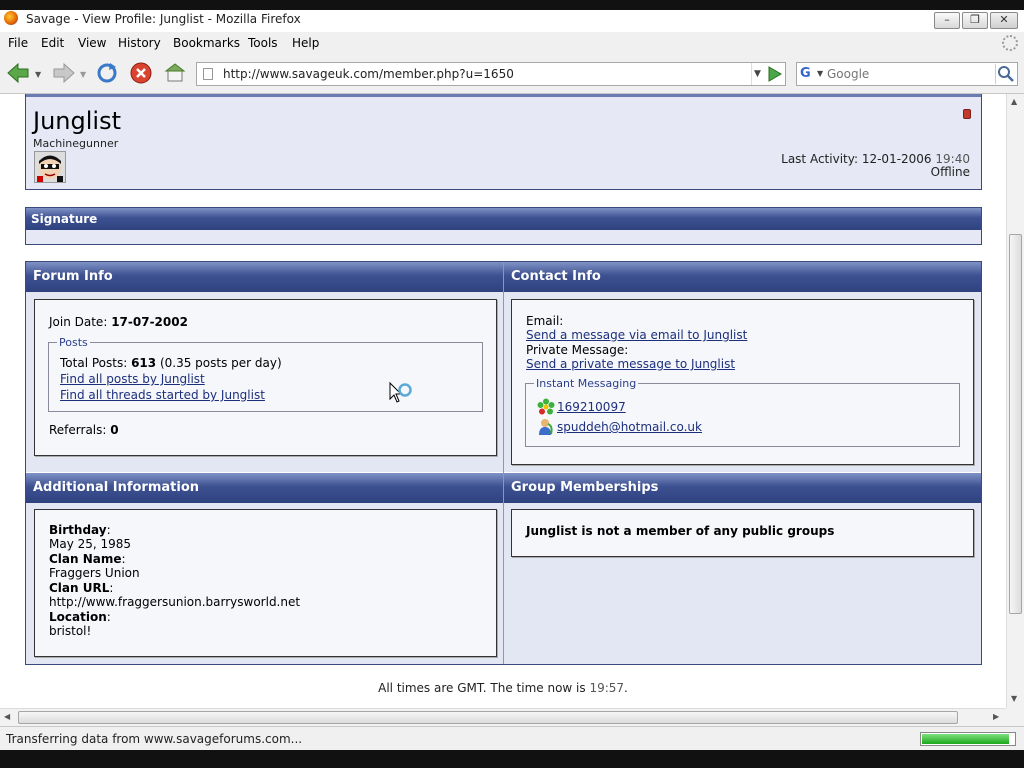 The height and width of the screenshot is (768, 1024). I want to click on forum-info-heading: Forum Info, so click(264, 277).